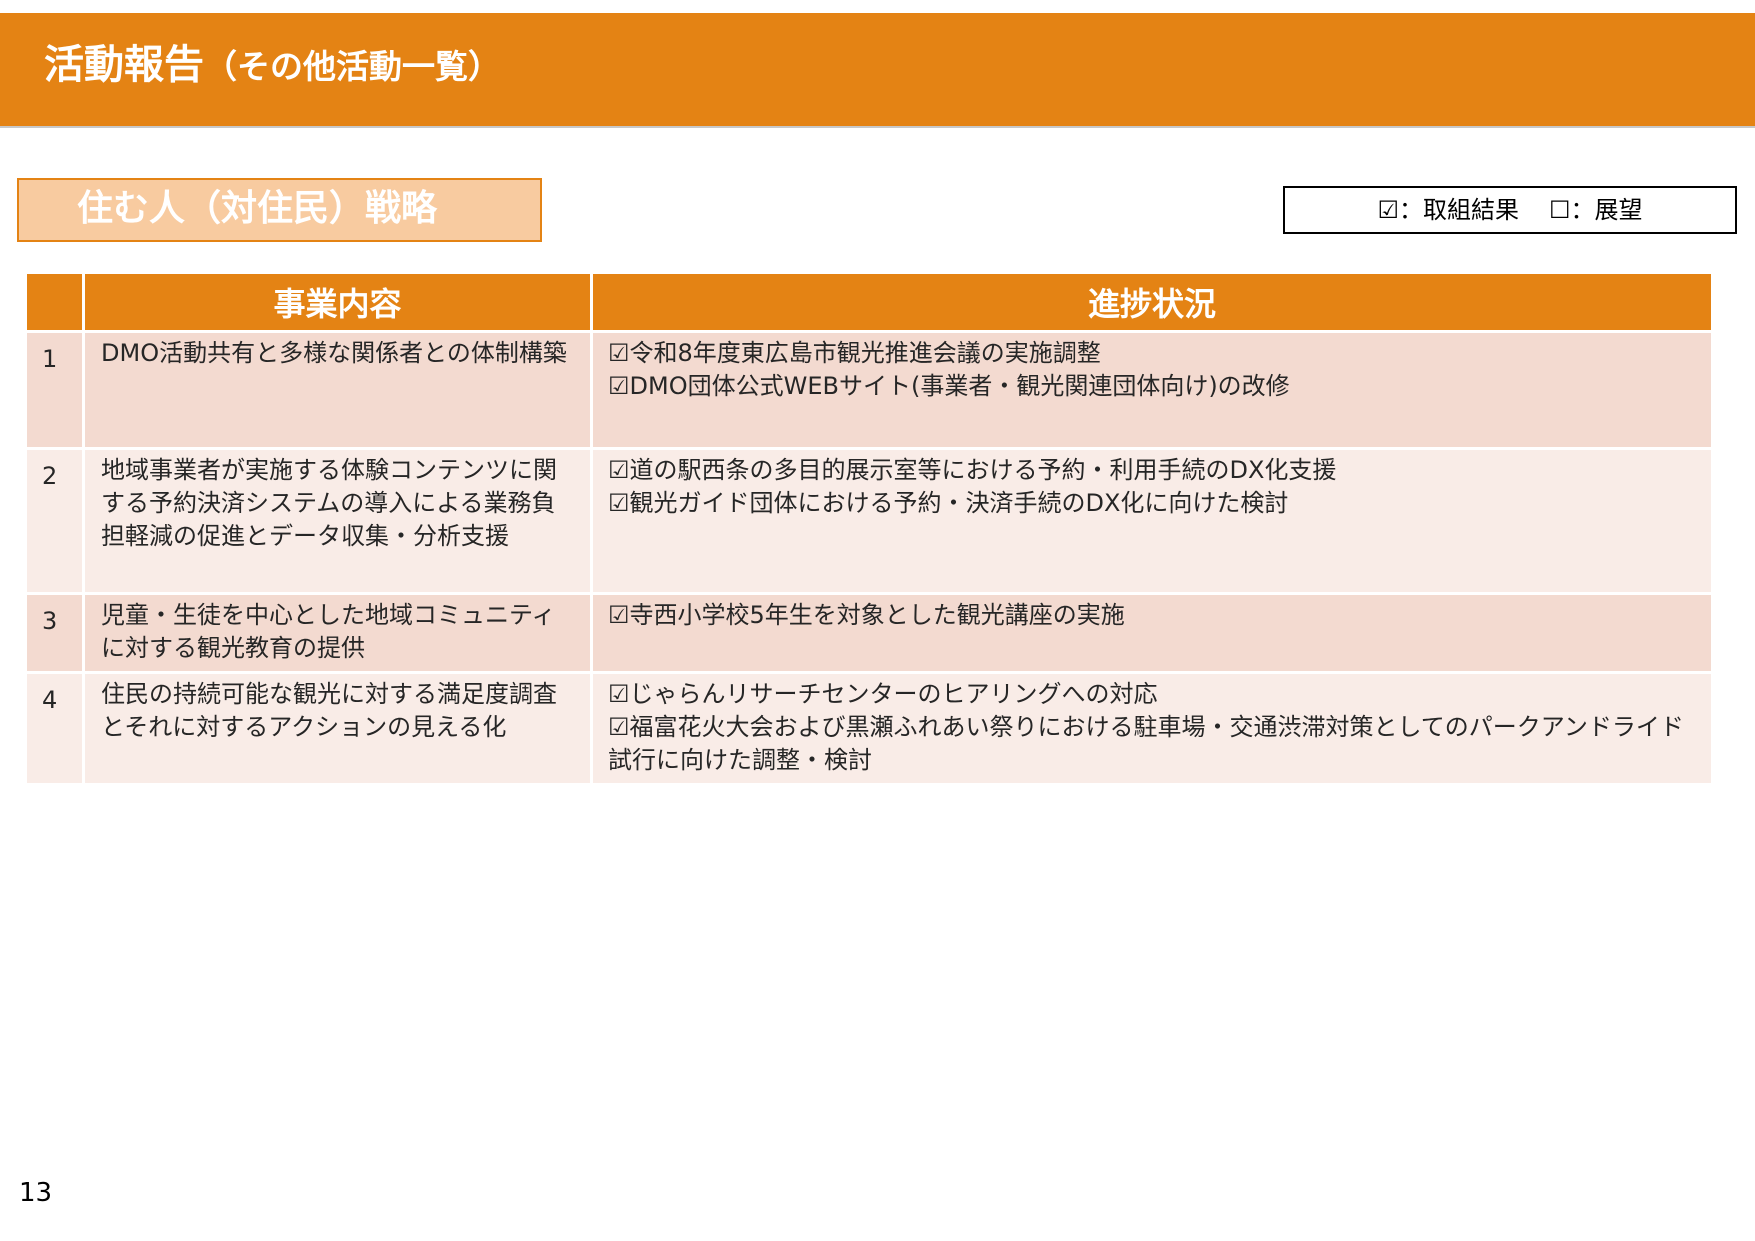 The image size is (1755, 1241). I want to click on title-bar: 活動報告（その他活動一覧）, so click(877, 70).